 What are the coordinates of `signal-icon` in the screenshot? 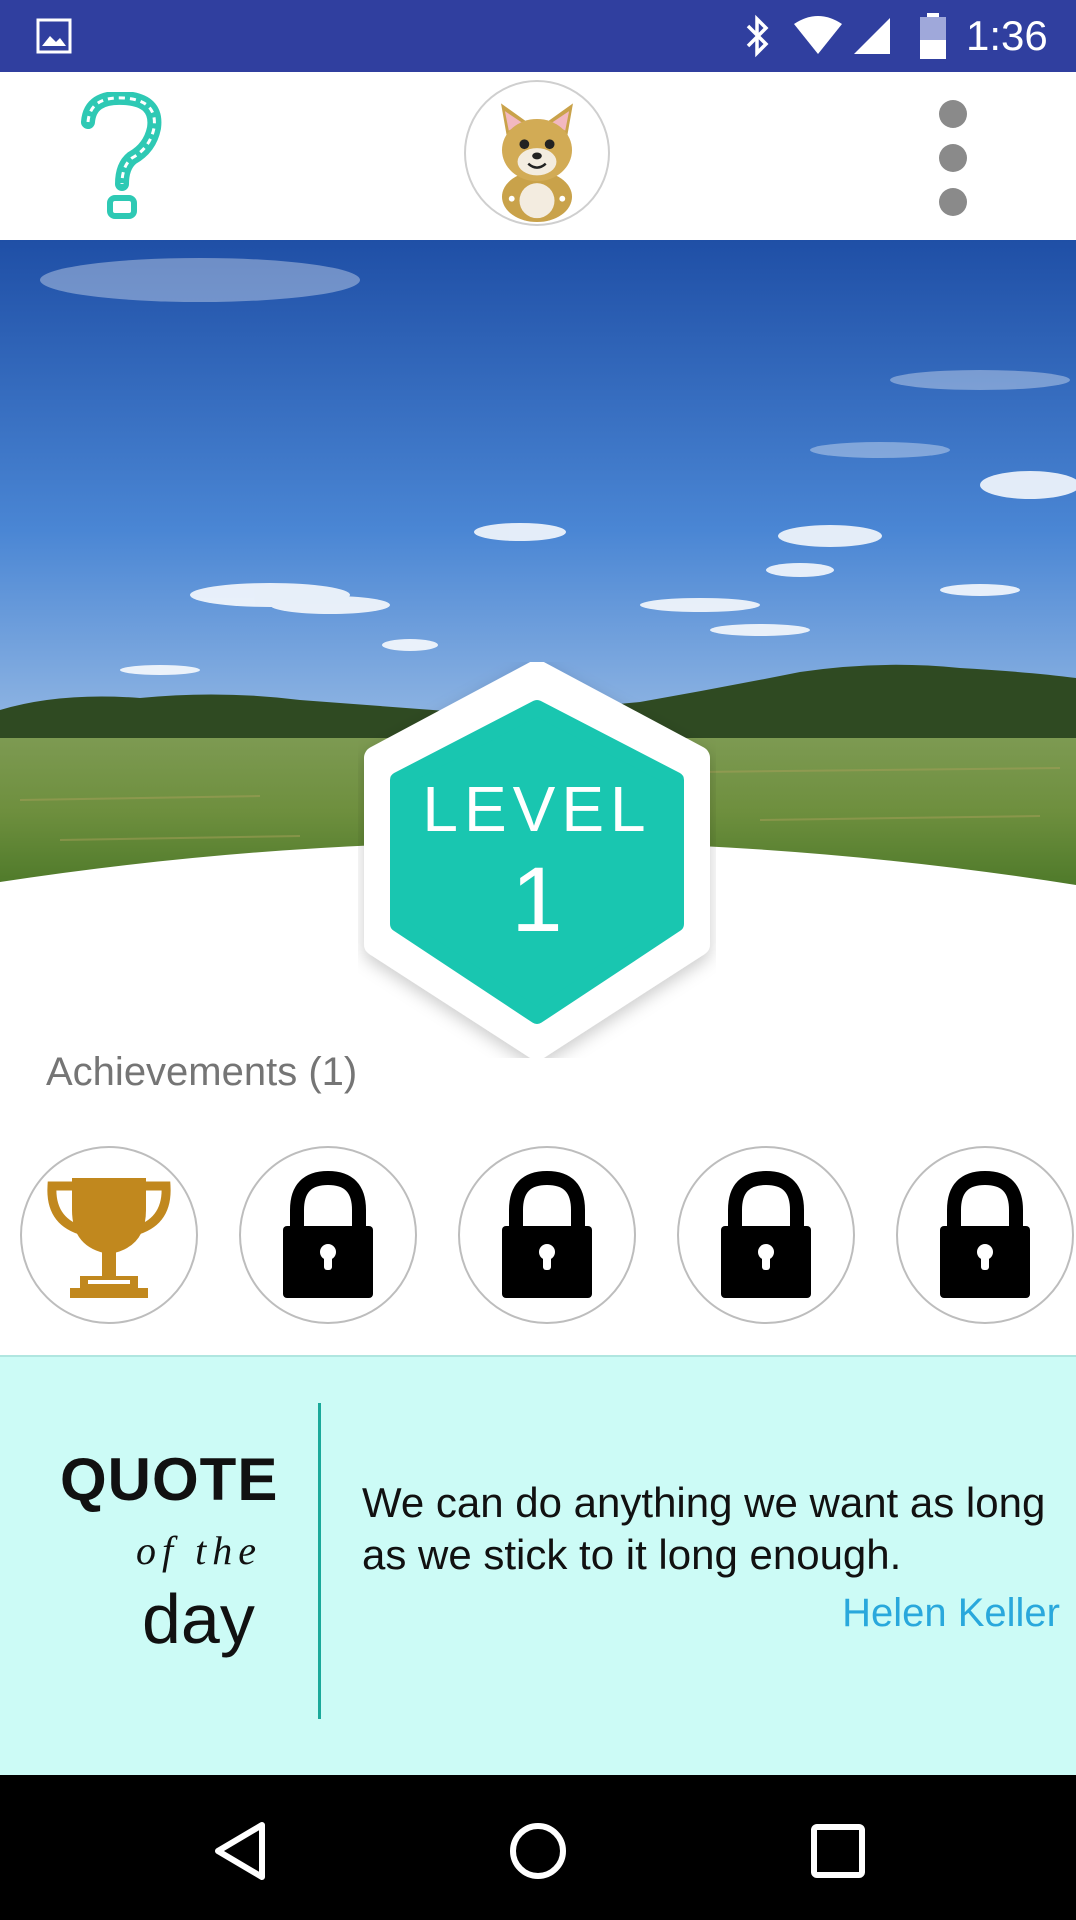 It's located at (872, 36).